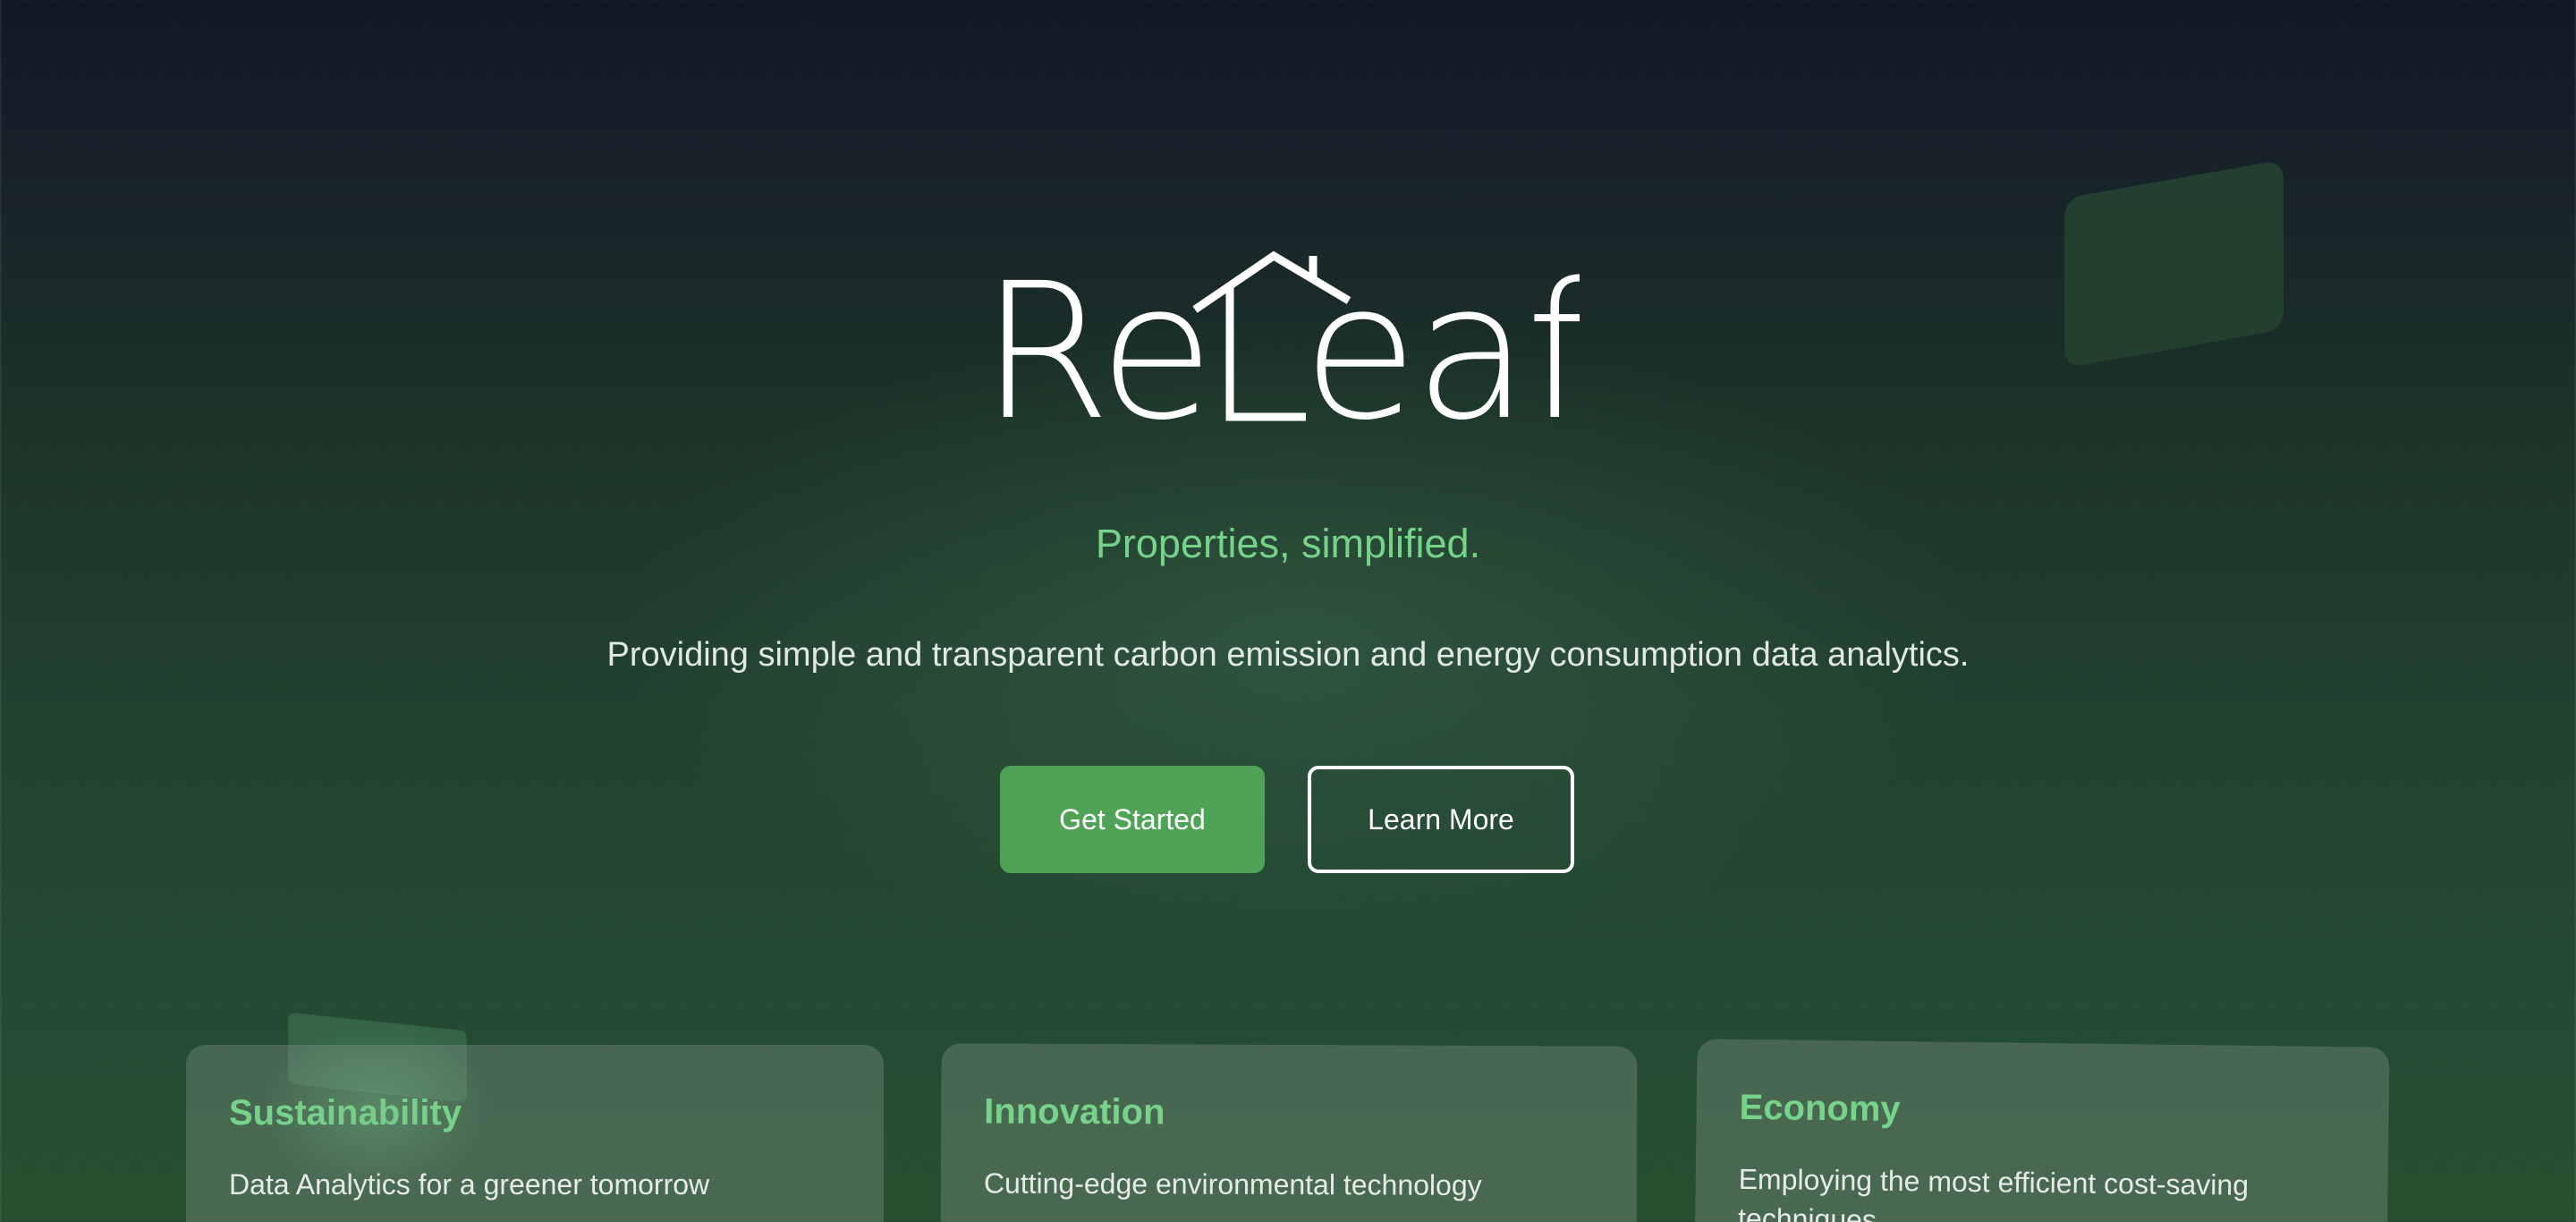 The height and width of the screenshot is (1222, 2576). What do you see at coordinates (375, 1109) in the screenshot?
I see `card-highlight` at bounding box center [375, 1109].